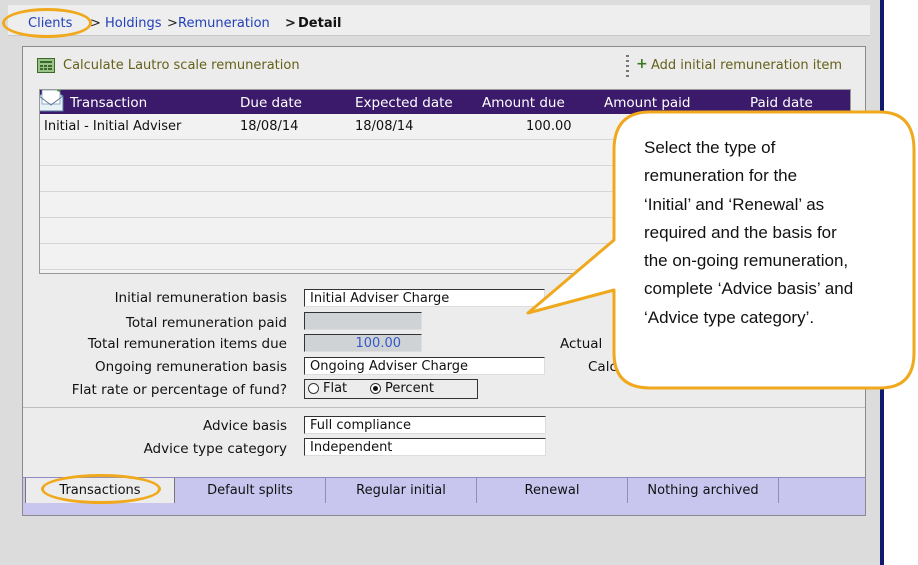 The height and width of the screenshot is (565, 918). What do you see at coordinates (409, 388) in the screenshot?
I see `radio-percent-label: Percent` at bounding box center [409, 388].